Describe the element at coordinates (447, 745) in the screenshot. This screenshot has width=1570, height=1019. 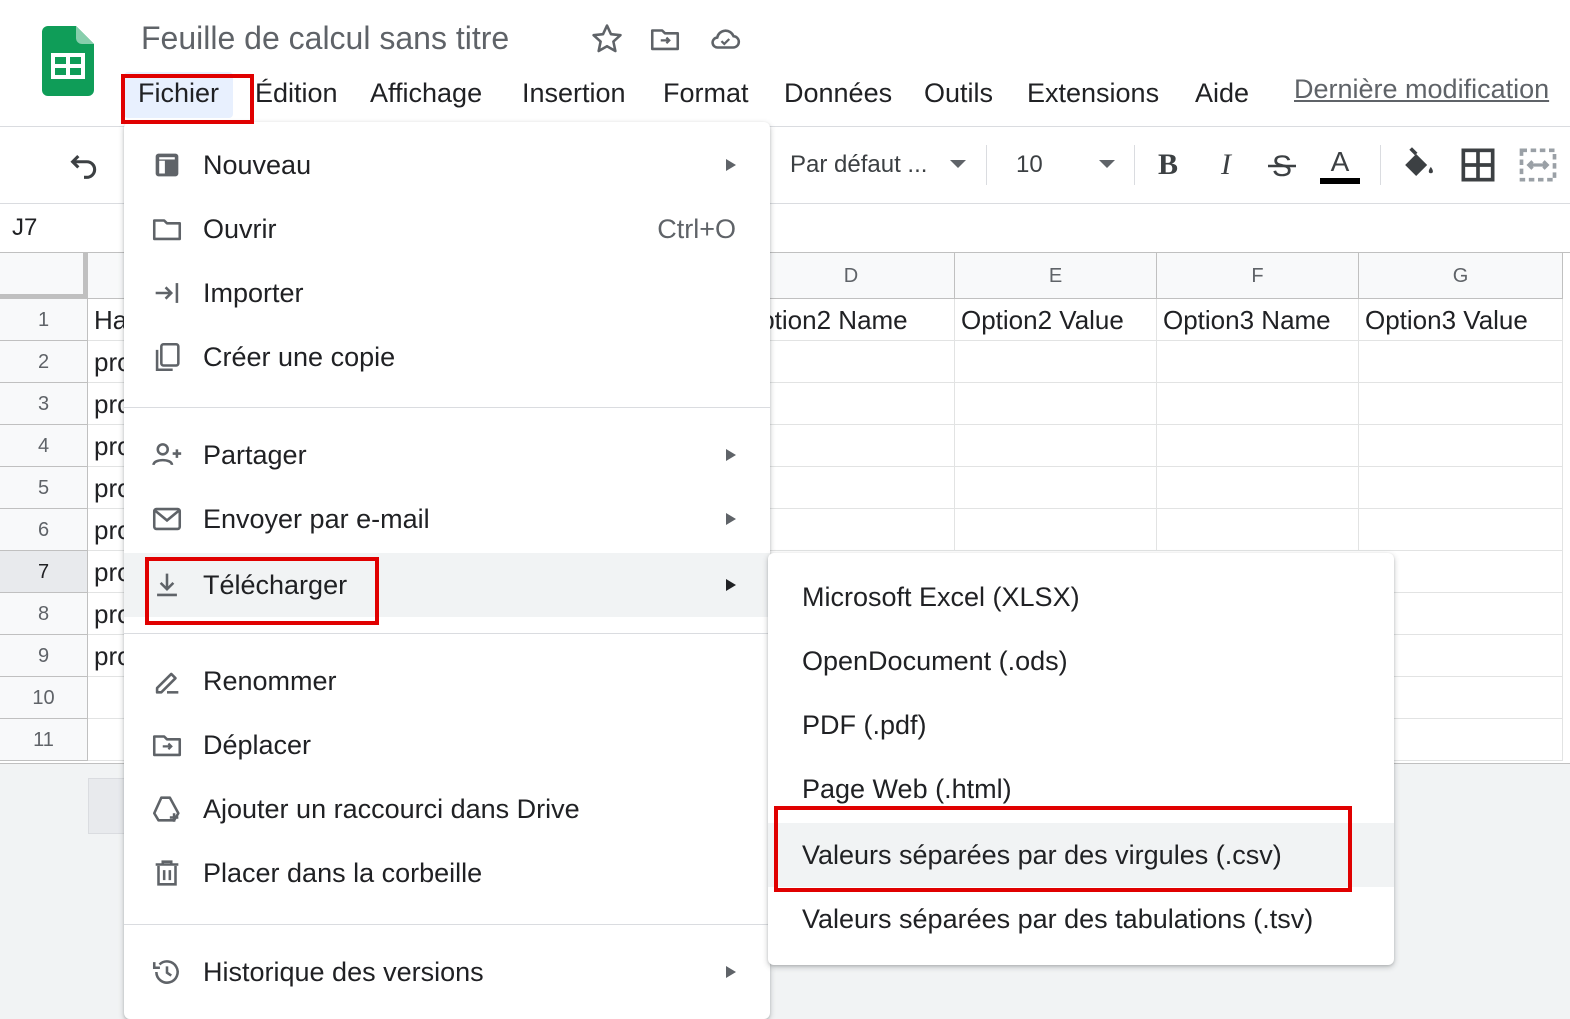
I see `file-menu-move: Déplacer` at that location.